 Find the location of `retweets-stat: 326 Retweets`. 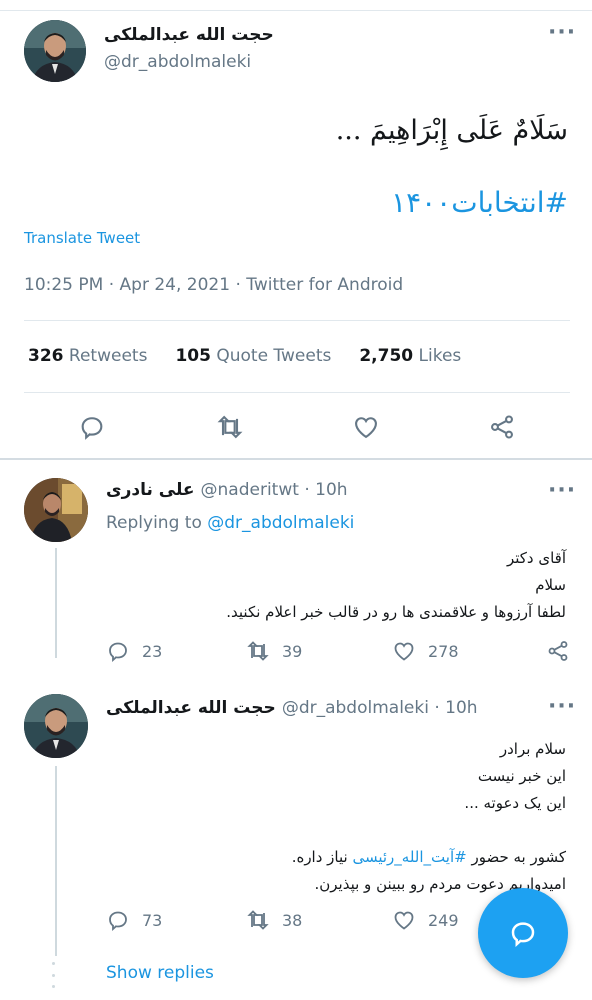

retweets-stat: 326 Retweets is located at coordinates (87, 356).